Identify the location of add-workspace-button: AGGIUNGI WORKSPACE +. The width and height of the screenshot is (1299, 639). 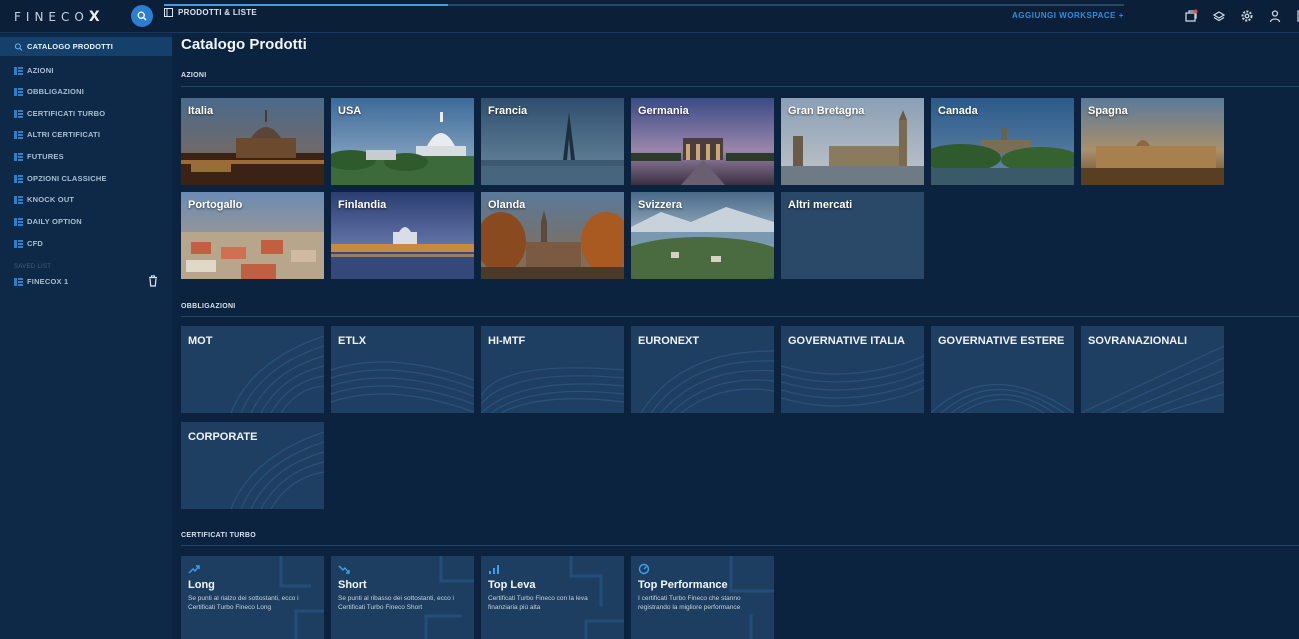
(1068, 15).